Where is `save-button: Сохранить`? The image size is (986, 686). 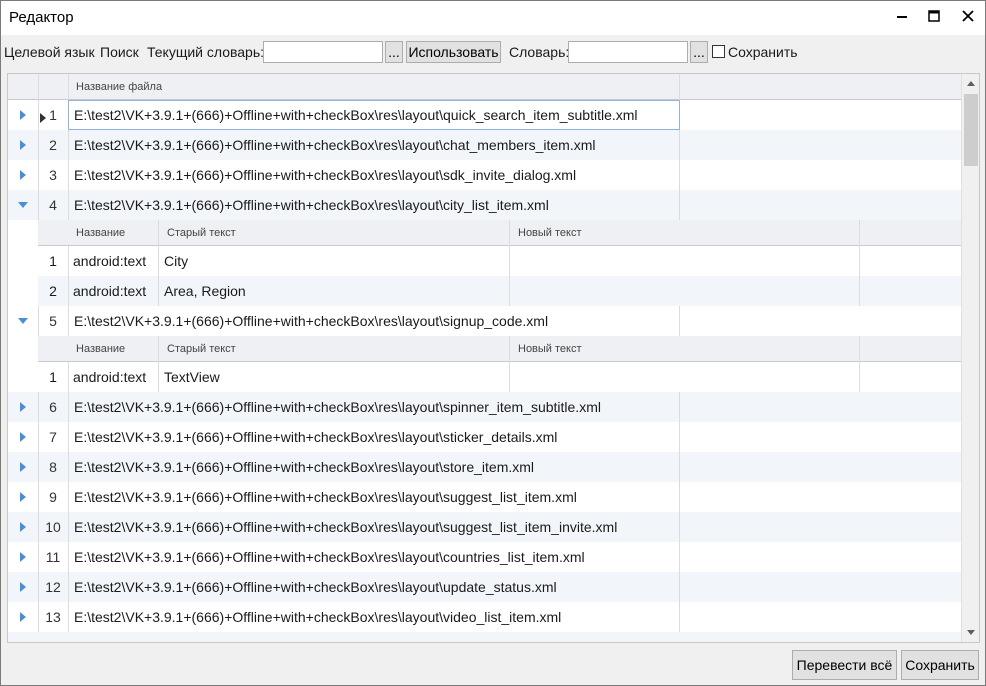 save-button: Сохранить is located at coordinates (940, 665).